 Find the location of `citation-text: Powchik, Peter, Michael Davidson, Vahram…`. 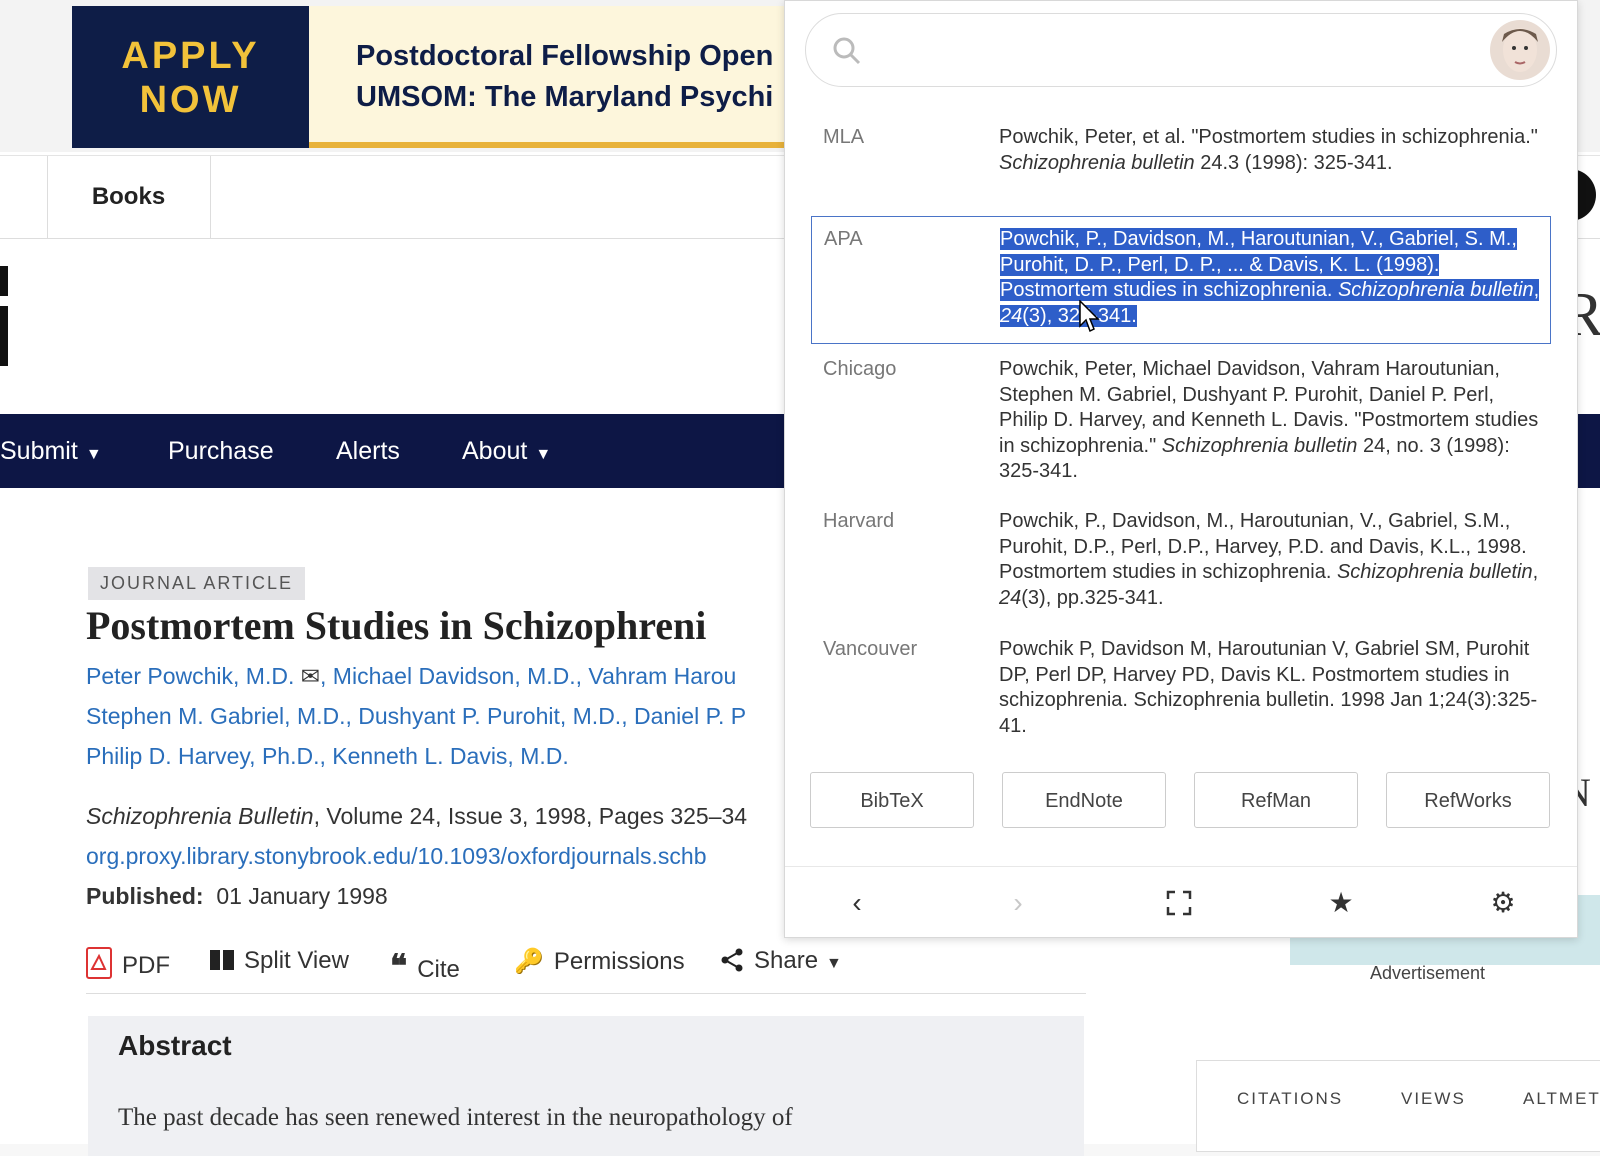

citation-text: Powchik, Peter, Michael Davidson, Vahram… is located at coordinates (1269, 421).